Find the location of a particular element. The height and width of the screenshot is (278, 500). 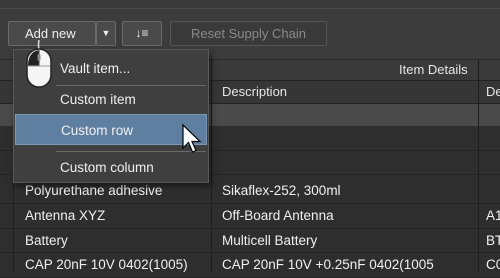

add-new-dropdown-button: ▼ is located at coordinates (106, 33).